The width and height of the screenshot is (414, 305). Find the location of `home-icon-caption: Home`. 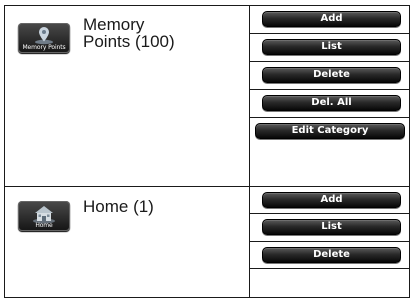

home-icon-caption: Home is located at coordinates (44, 225).